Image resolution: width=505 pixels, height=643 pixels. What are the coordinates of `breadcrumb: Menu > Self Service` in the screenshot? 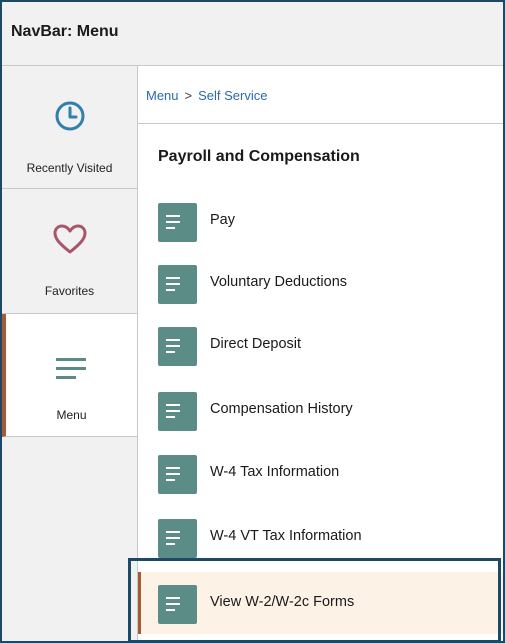 It's located at (207, 95).